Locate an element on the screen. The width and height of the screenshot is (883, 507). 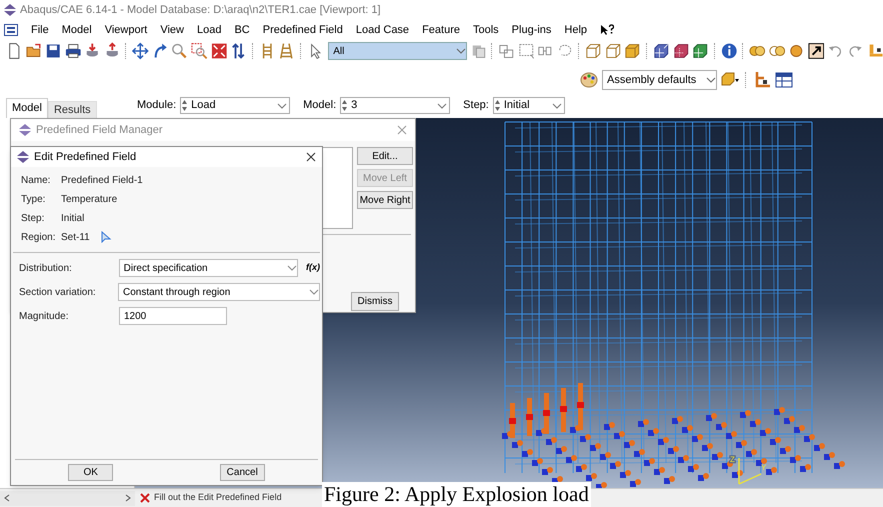
menu-item: Load Case is located at coordinates (383, 30).